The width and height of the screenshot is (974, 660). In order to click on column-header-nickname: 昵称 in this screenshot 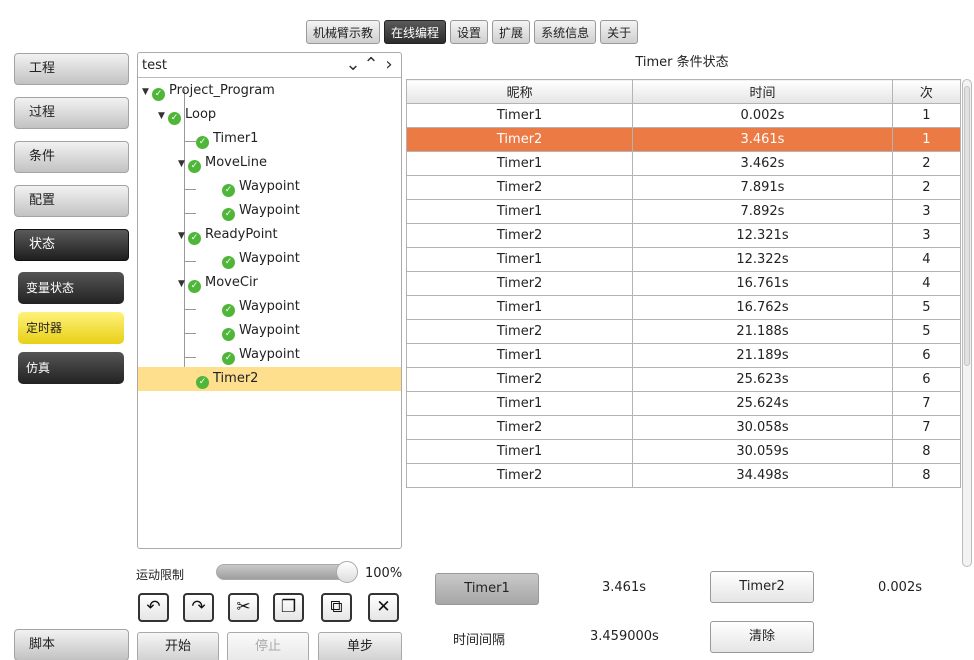, I will do `click(519, 91)`.